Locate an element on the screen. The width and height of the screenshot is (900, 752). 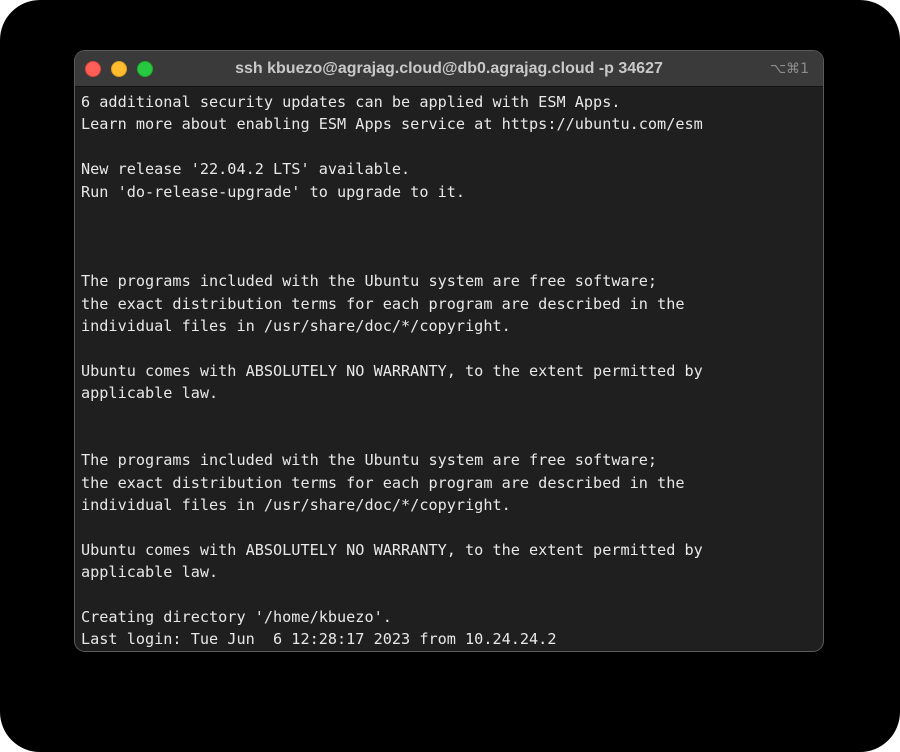
terminal-line: New release '22.04.2 LTS' available. is located at coordinates (246, 169).